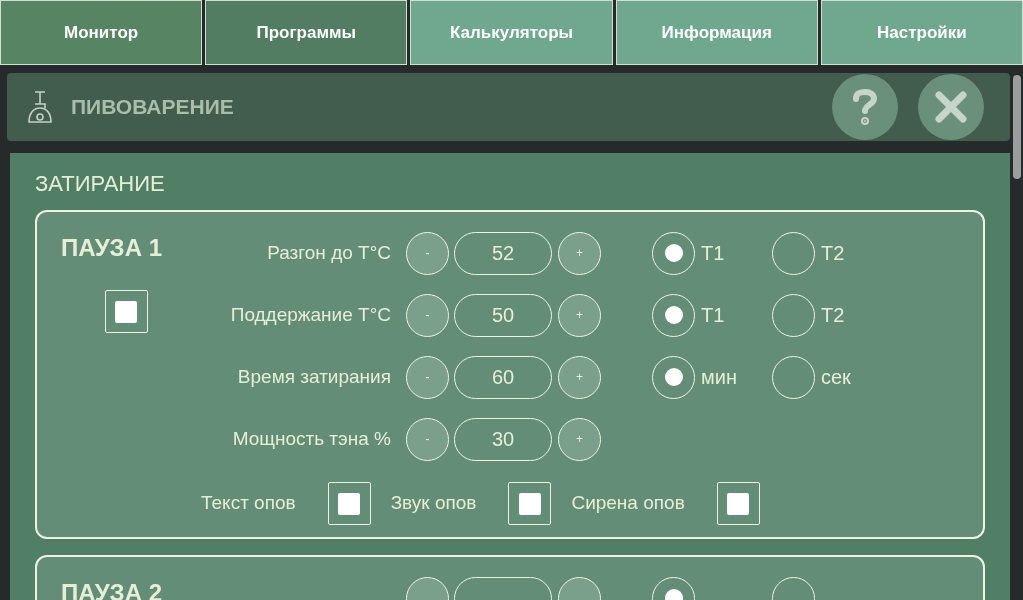 This screenshot has height=600, width=1023. What do you see at coordinates (865, 107) in the screenshot?
I see `help-icon` at bounding box center [865, 107].